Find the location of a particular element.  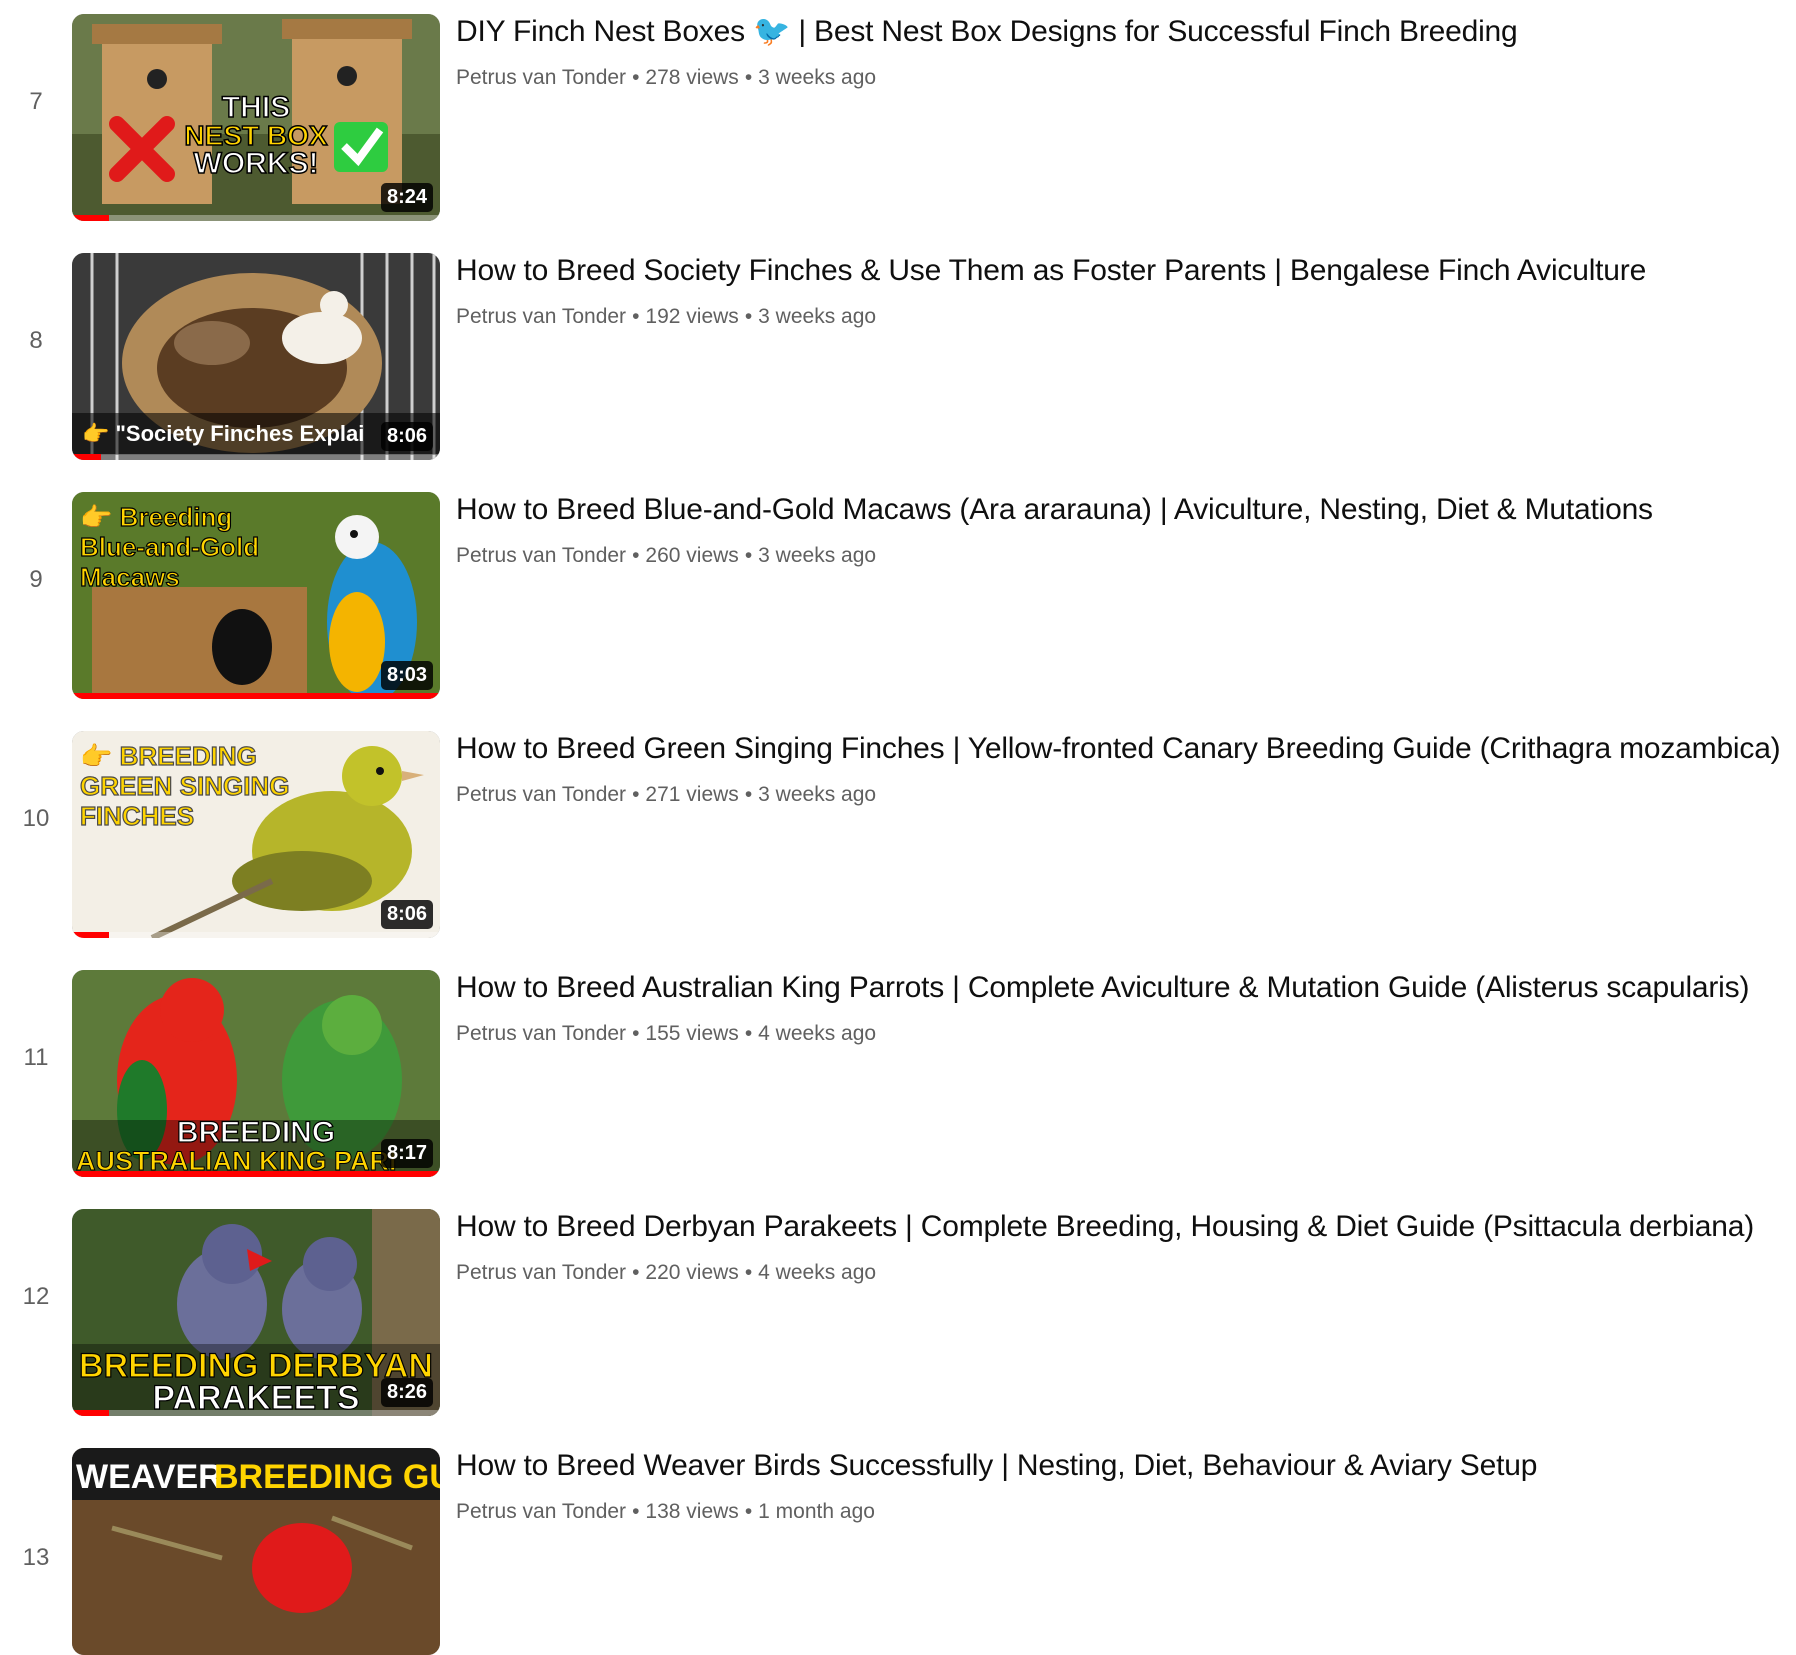

thumb-overlay-text: 👉 Breeding is located at coordinates (156, 517).